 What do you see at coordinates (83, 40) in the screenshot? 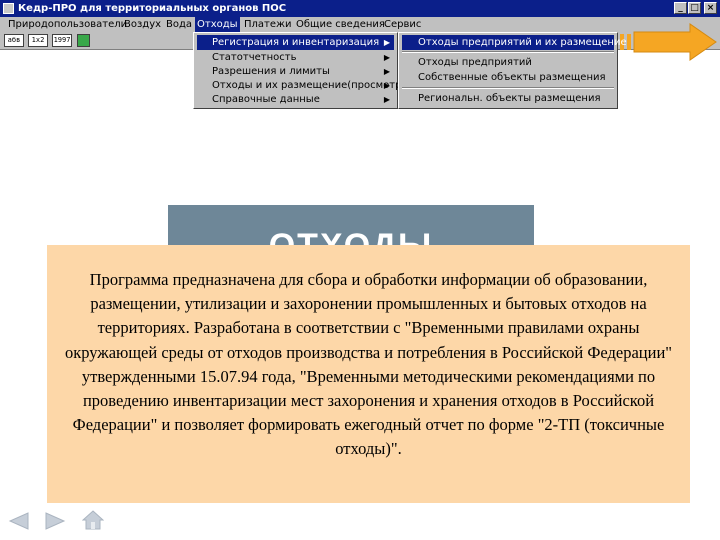
I see `toolbar-green-button` at bounding box center [83, 40].